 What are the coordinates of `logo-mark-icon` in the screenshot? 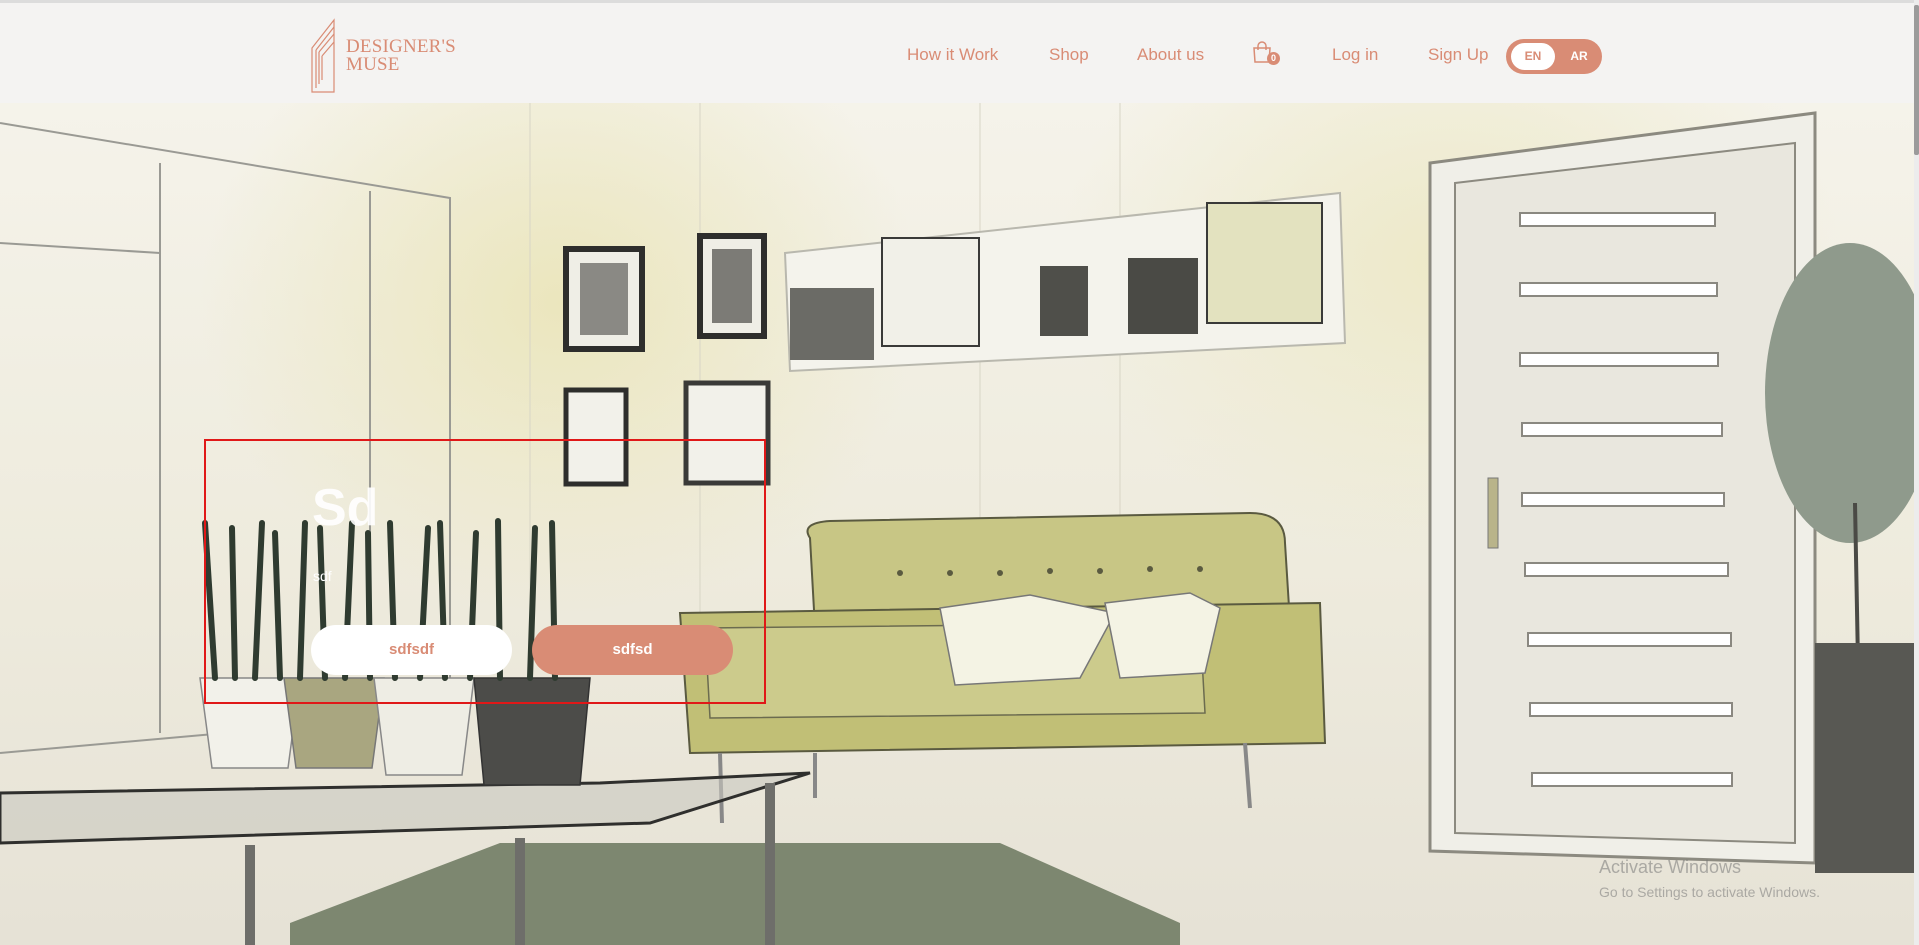 It's located at (323, 55).